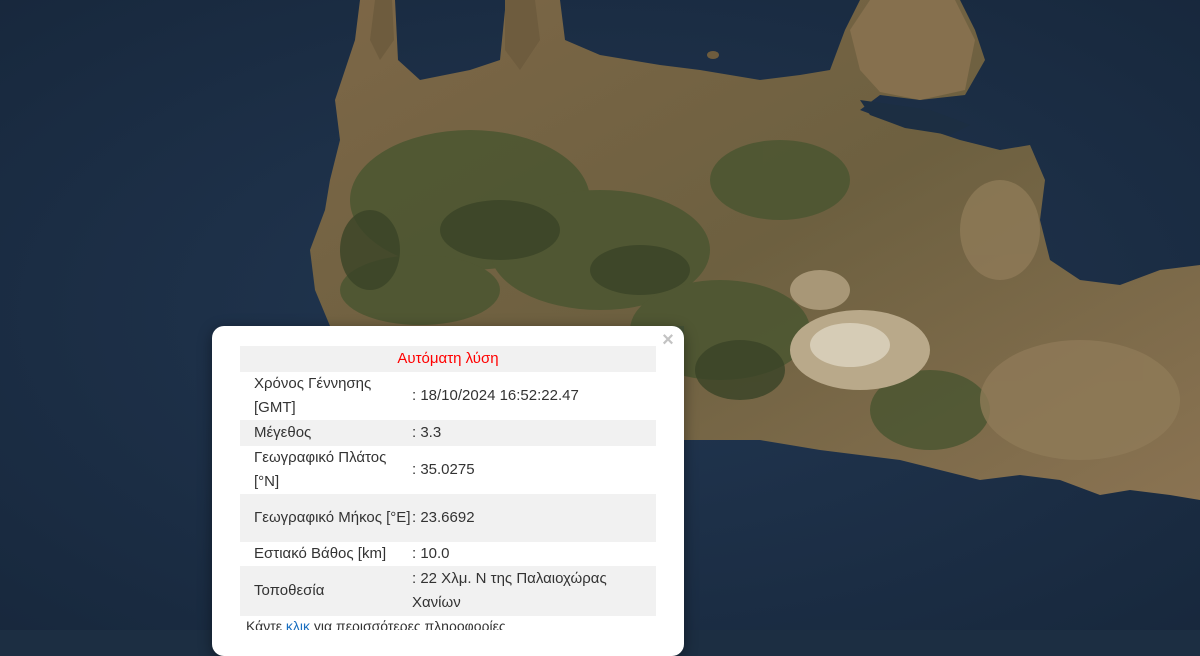 The width and height of the screenshot is (1200, 656). Describe the element at coordinates (448, 359) in the screenshot. I see `popup-title: Αυτόματη λύση` at that location.